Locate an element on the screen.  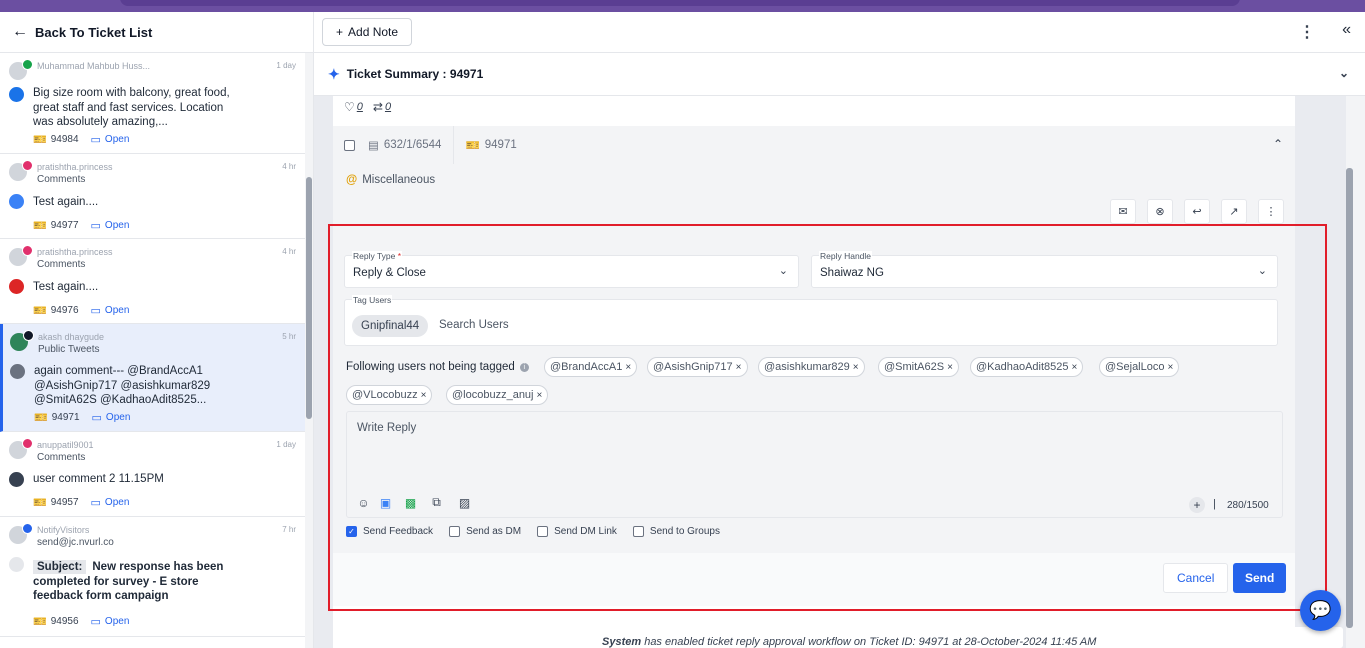
top-app-bar is located at coordinates (682, 6).